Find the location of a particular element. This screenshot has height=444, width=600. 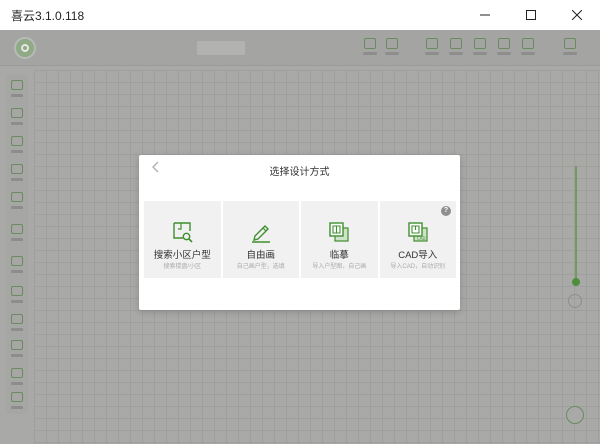

option-name: CAD导入 is located at coordinates (418, 255).